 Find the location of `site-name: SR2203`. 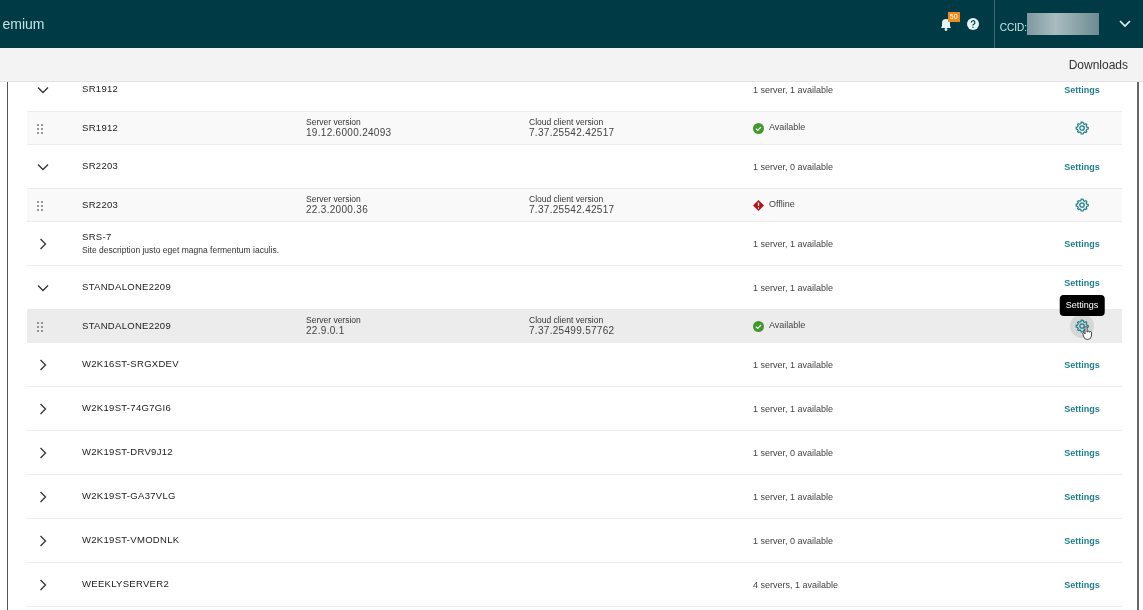

site-name: SR2203 is located at coordinates (101, 166).